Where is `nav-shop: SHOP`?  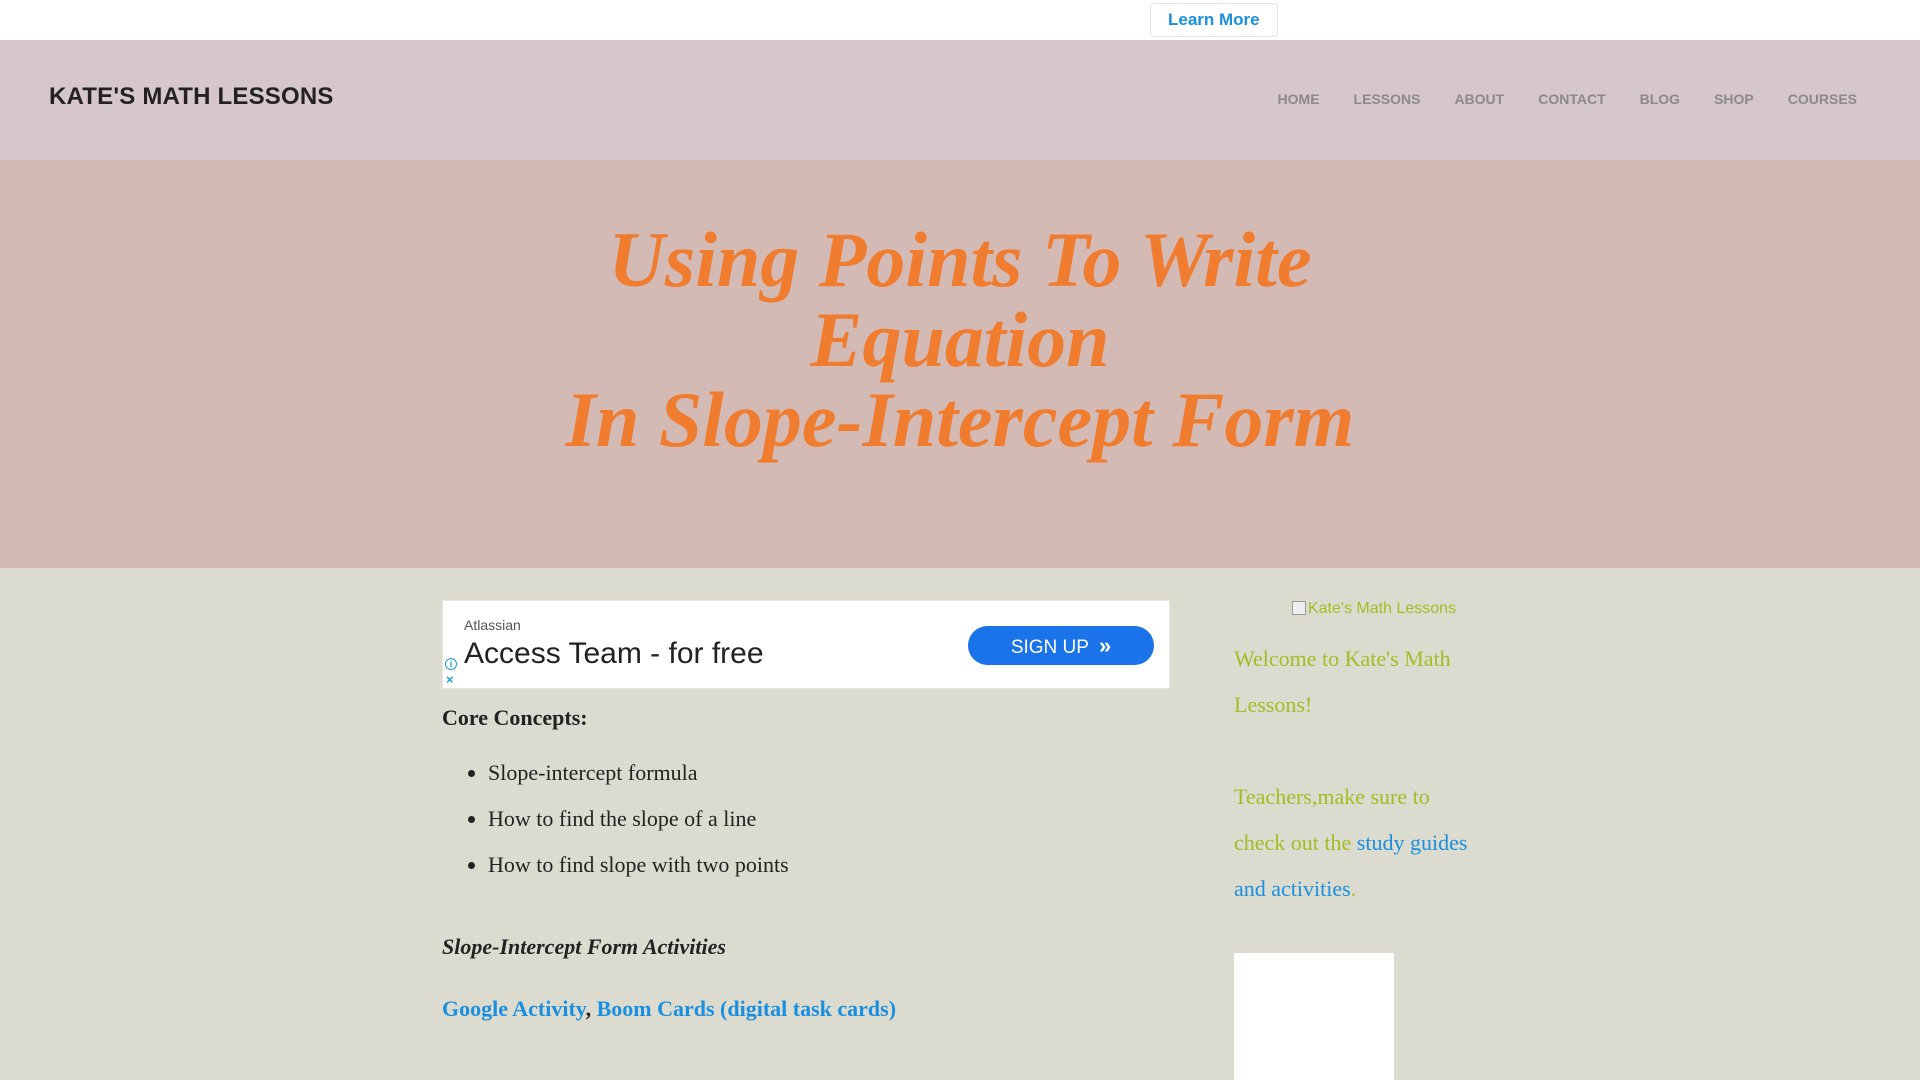
nav-shop: SHOP is located at coordinates (1734, 99).